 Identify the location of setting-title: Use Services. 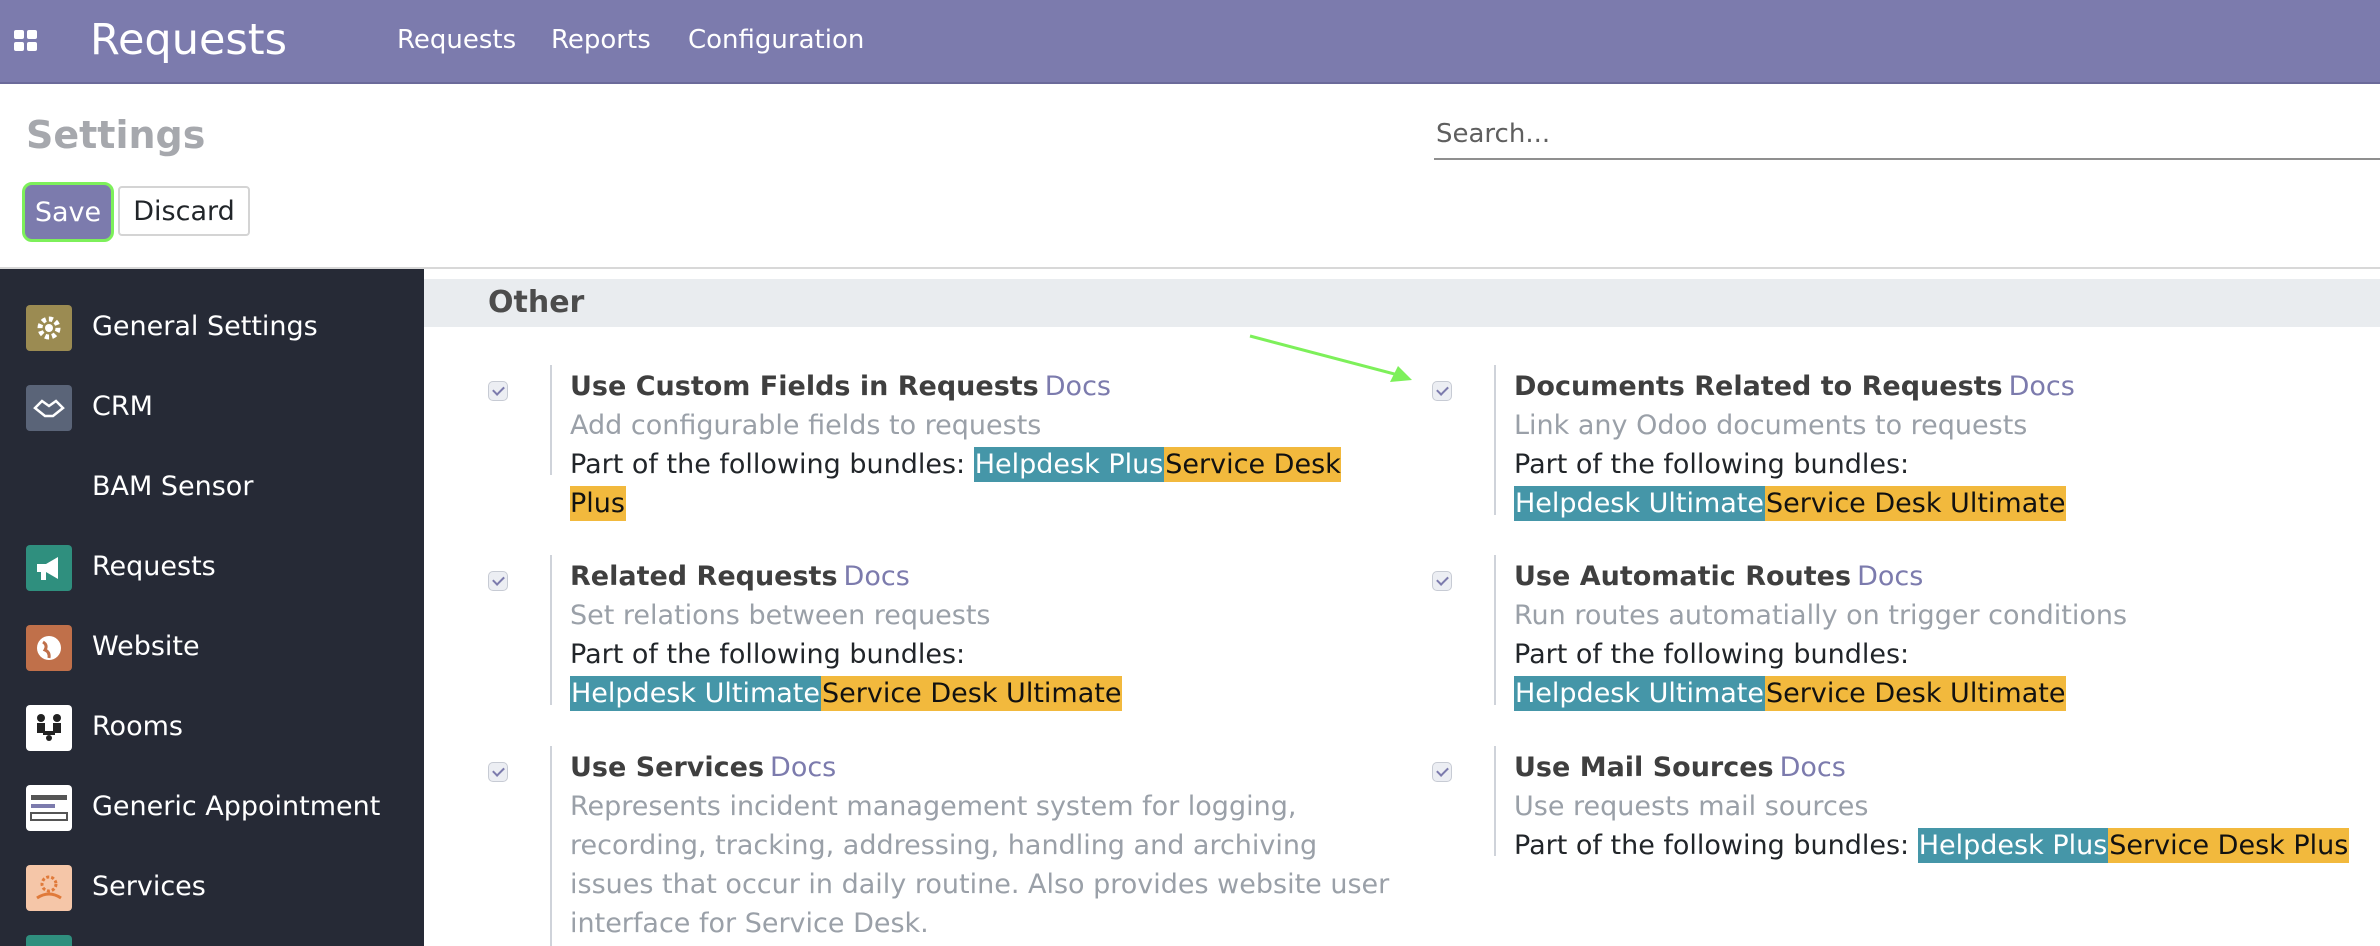
(667, 767).